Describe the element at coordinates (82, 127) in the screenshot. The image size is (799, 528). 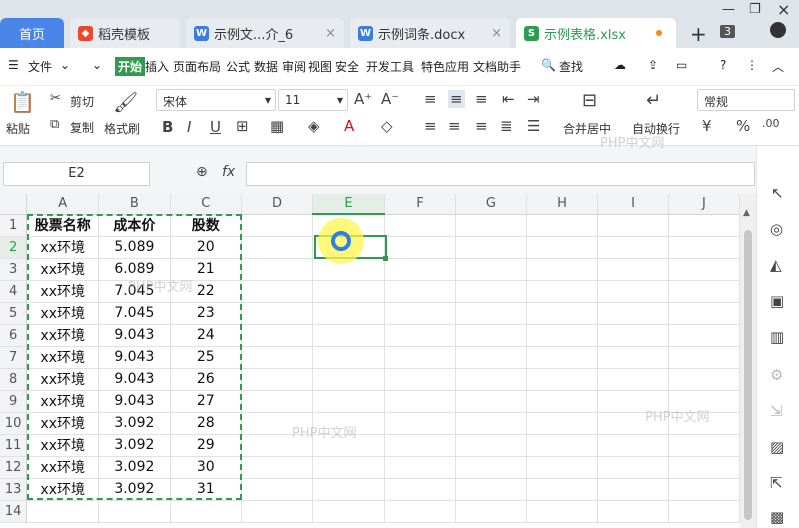
I see `copy-button: 复制` at that location.